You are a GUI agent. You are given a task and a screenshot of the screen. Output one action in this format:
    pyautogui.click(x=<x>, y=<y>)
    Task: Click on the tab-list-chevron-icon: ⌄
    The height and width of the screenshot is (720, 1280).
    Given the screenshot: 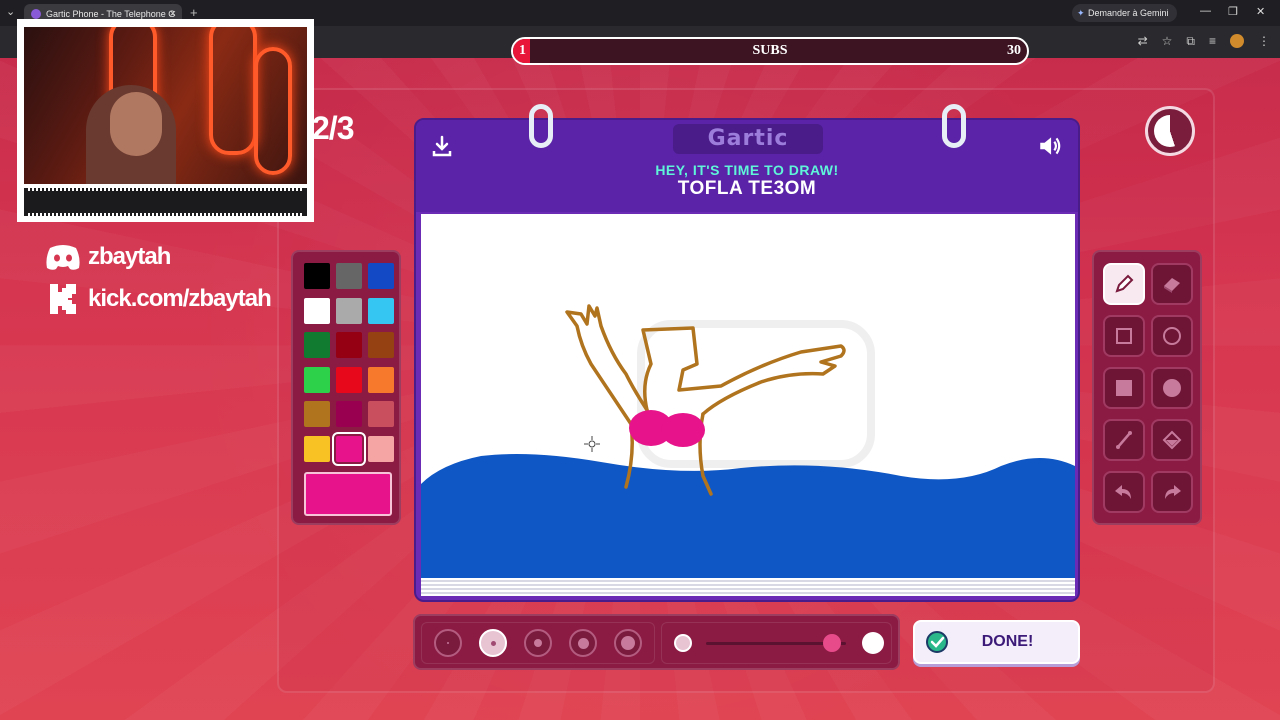 What is the action you would take?
    pyautogui.click(x=10, y=11)
    